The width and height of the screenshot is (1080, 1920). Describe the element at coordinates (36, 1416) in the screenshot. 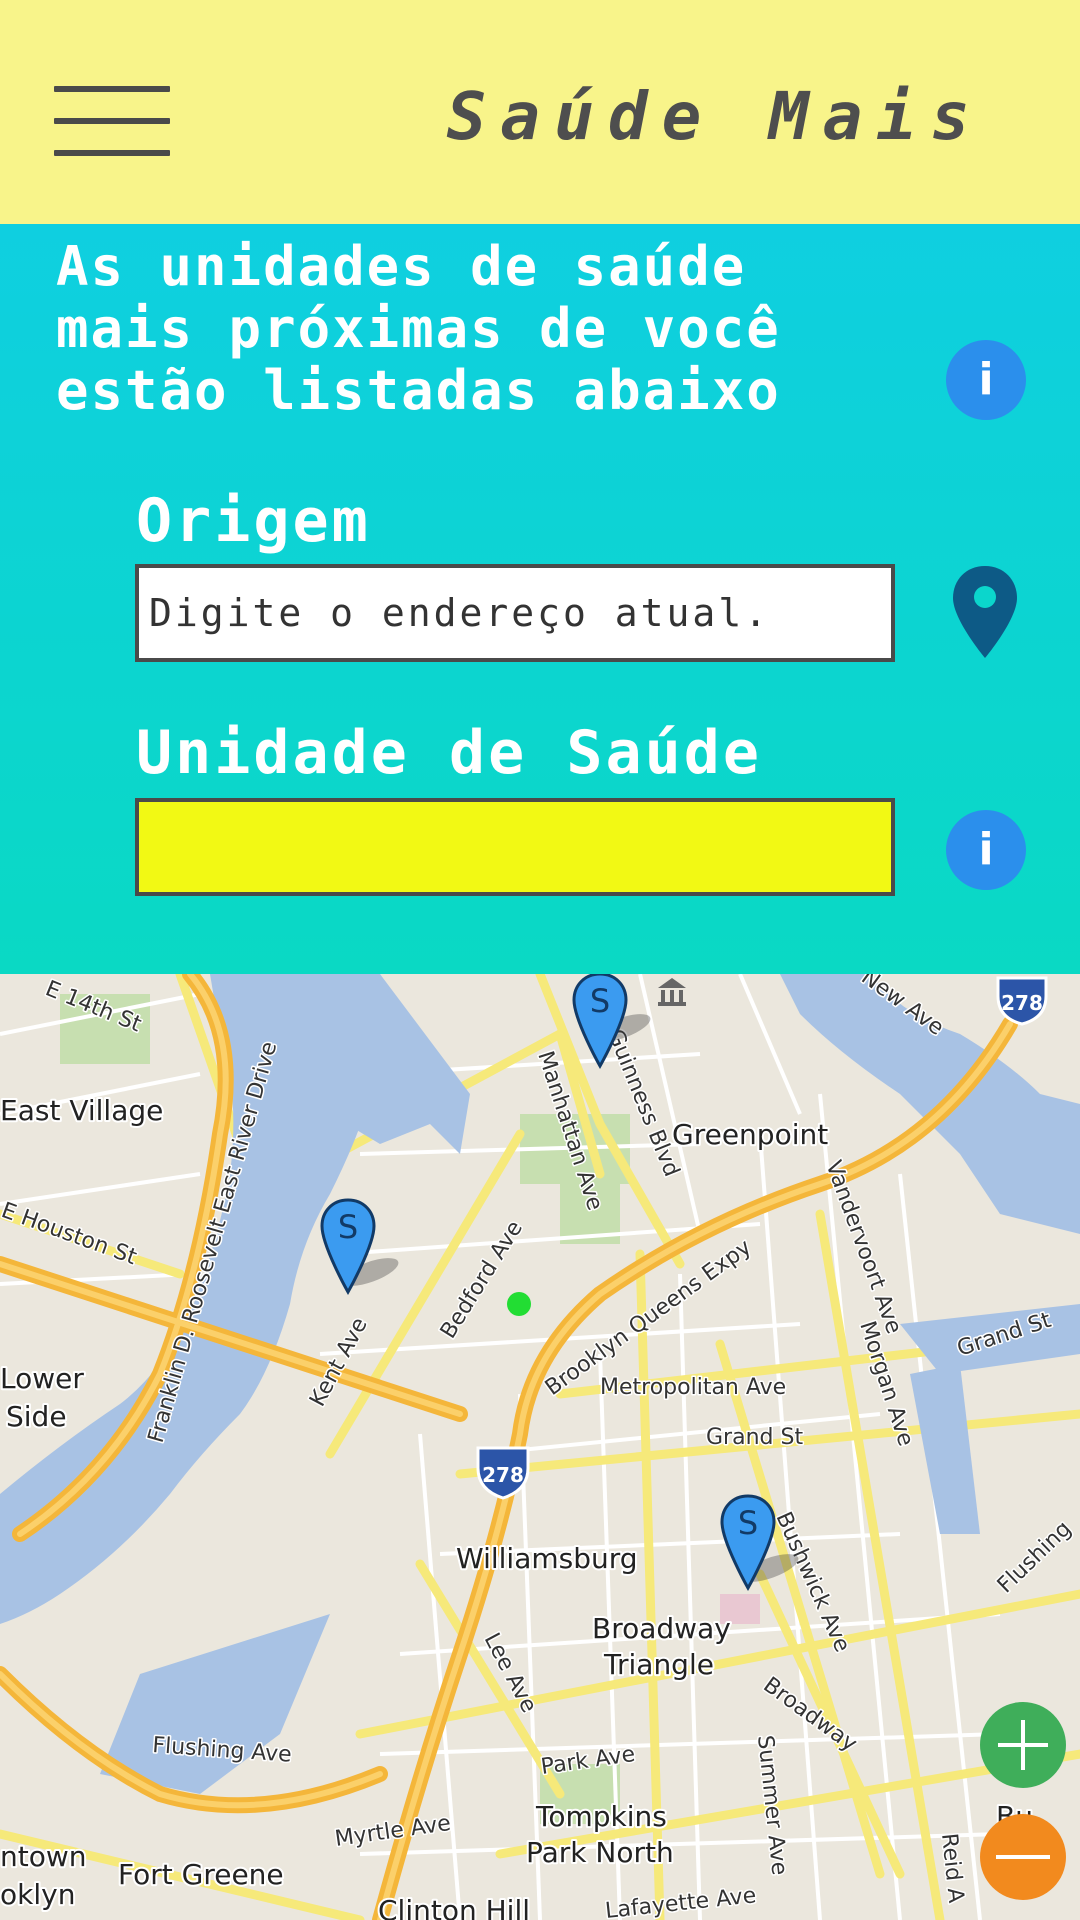

I see `map-label-neighborhood: Side` at that location.